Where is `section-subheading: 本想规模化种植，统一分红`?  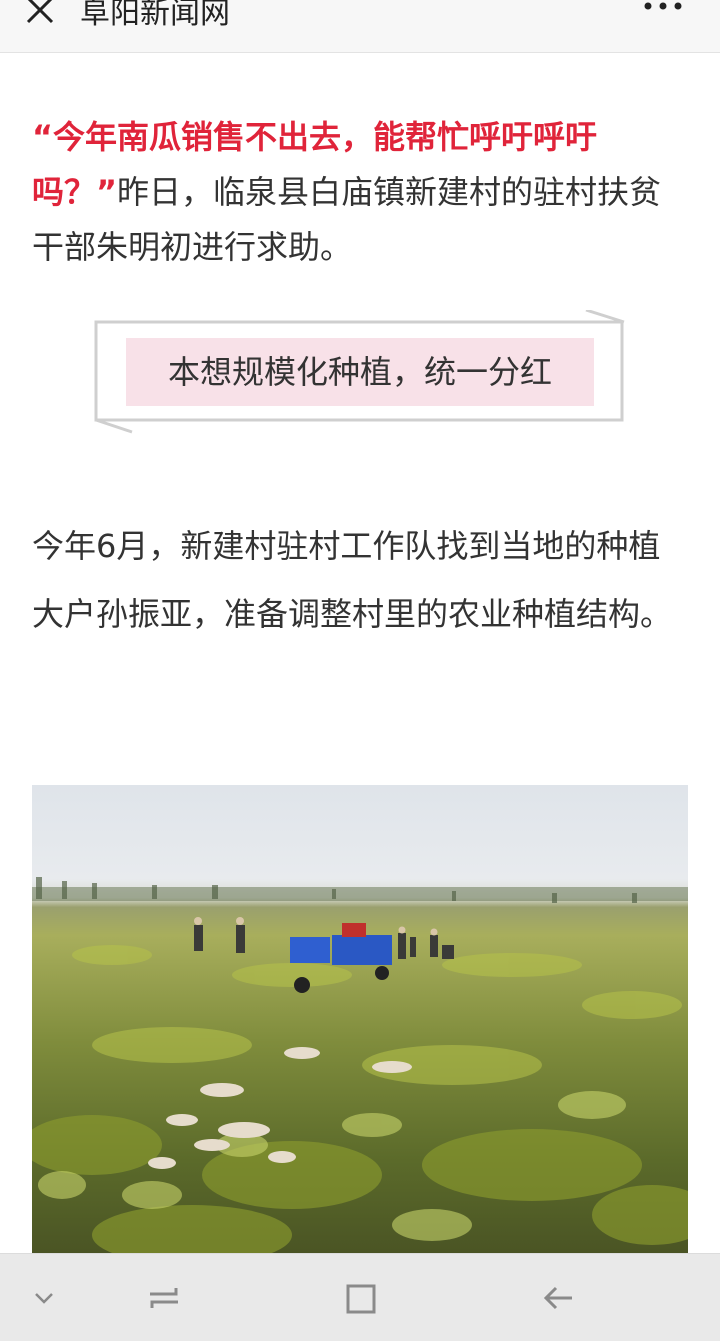 section-subheading: 本想规模化种植，统一分红 is located at coordinates (360, 373).